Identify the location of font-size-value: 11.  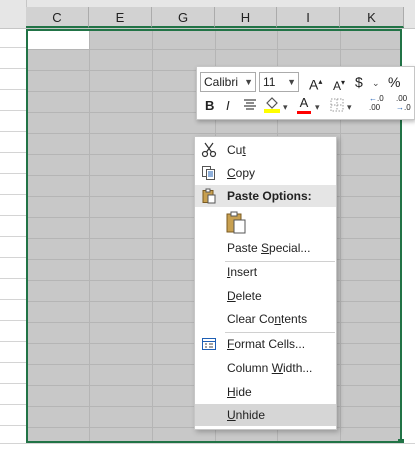
(269, 82).